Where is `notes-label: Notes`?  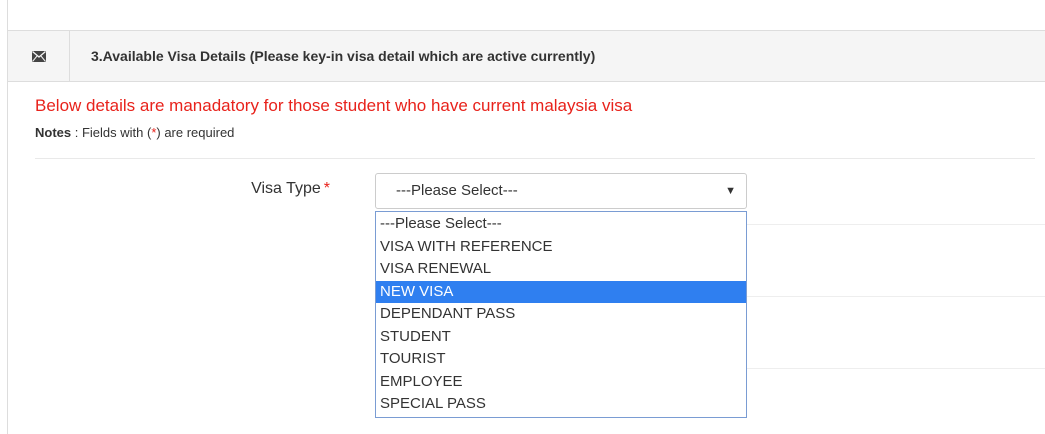
notes-label: Notes is located at coordinates (53, 132).